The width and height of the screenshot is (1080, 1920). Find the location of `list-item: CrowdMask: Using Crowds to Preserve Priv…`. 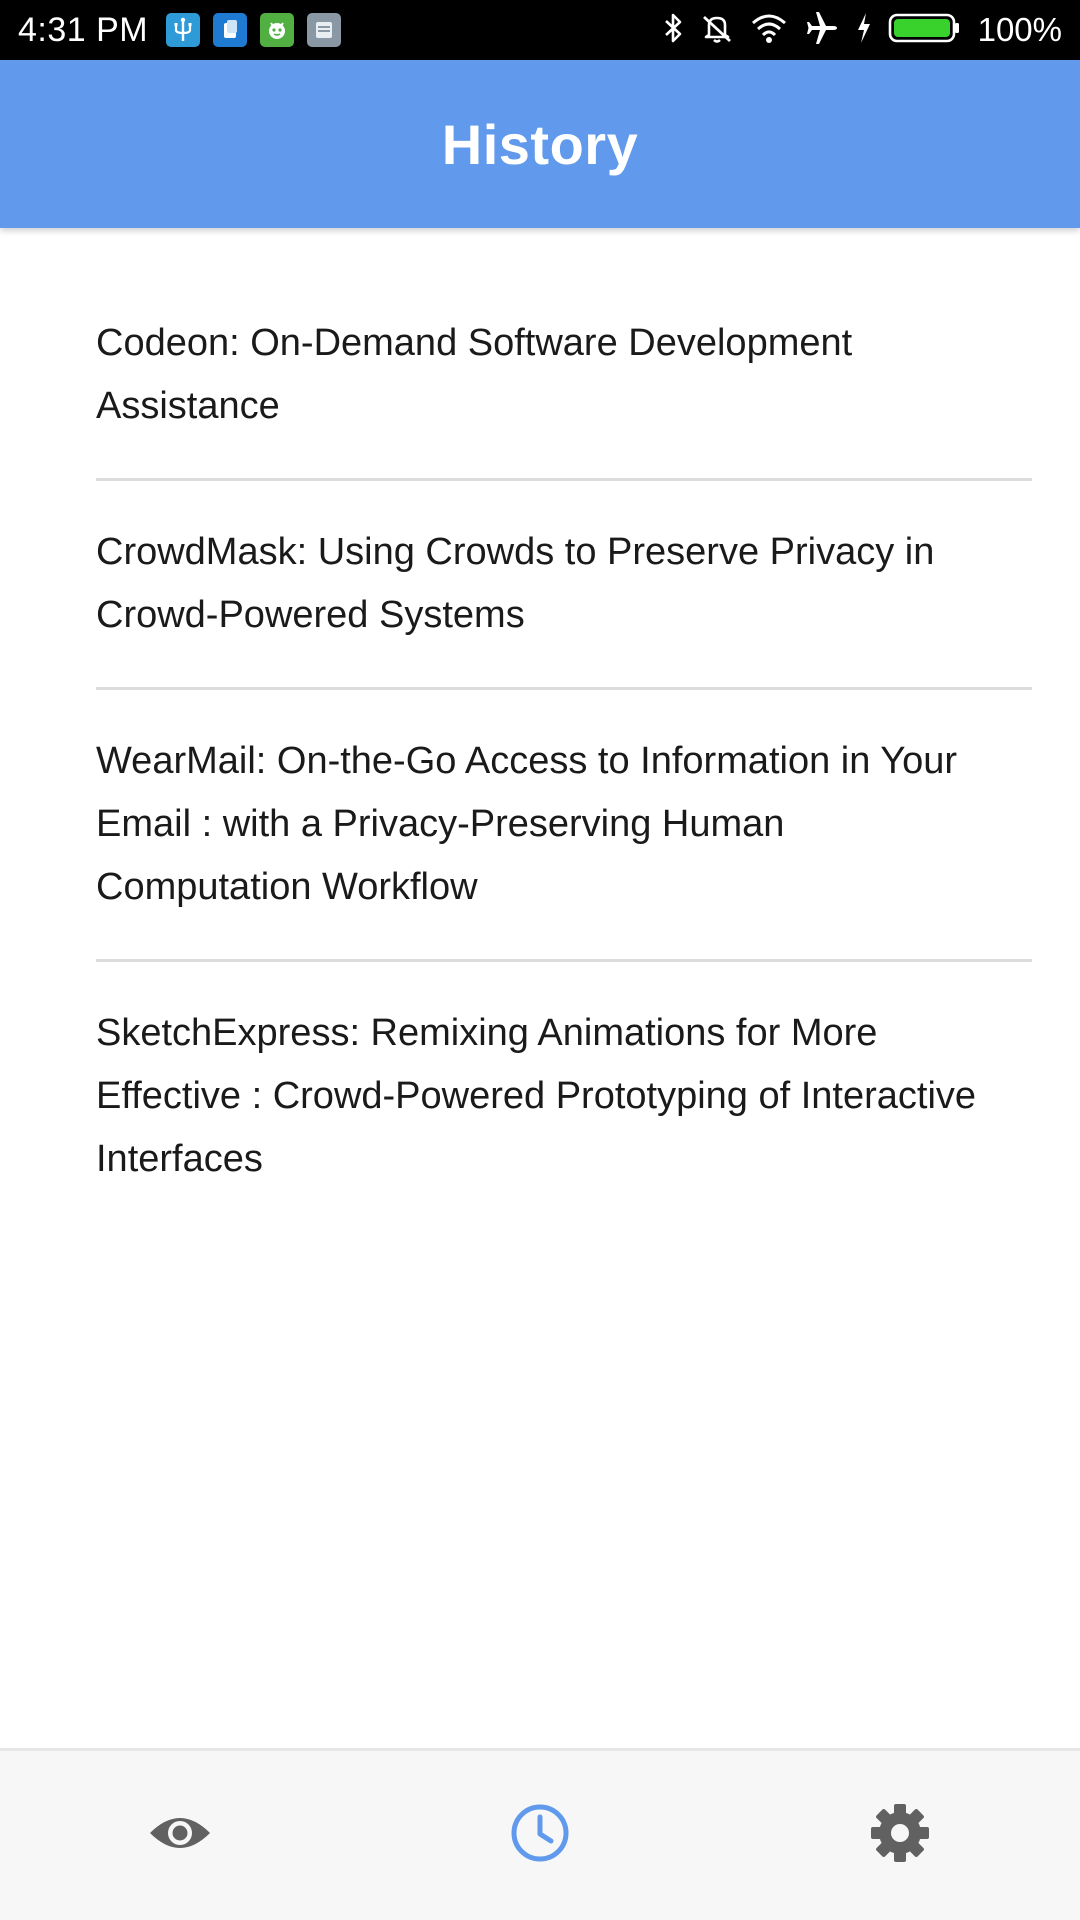

list-item: CrowdMask: Using Crowds to Preserve Priv… is located at coordinates (564, 585).